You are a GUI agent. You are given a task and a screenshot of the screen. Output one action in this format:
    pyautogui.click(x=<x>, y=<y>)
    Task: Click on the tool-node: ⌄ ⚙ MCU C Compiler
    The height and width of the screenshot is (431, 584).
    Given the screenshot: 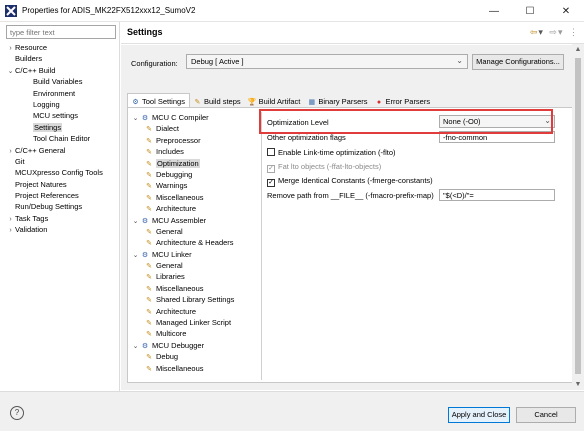 What is the action you would take?
    pyautogui.click(x=195, y=117)
    